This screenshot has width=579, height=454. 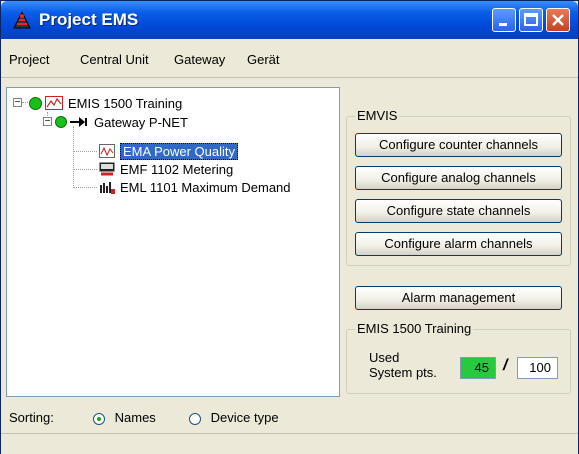 I want to click on maximize-button, so click(x=531, y=20).